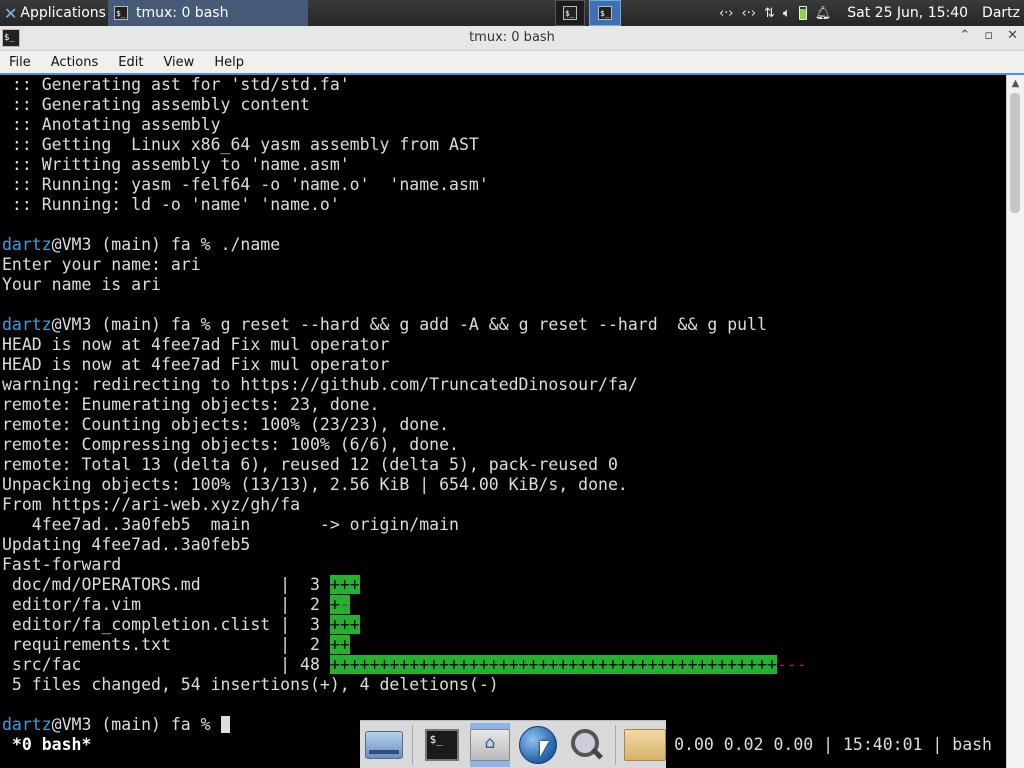  I want to click on dock-item-folder, so click(645, 745).